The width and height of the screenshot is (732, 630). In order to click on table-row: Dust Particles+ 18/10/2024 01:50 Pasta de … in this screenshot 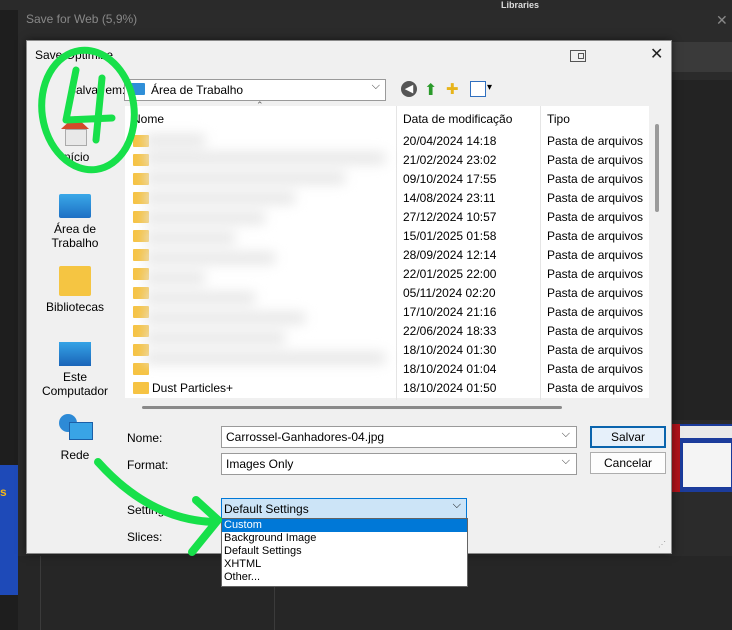, I will do `click(387, 387)`.